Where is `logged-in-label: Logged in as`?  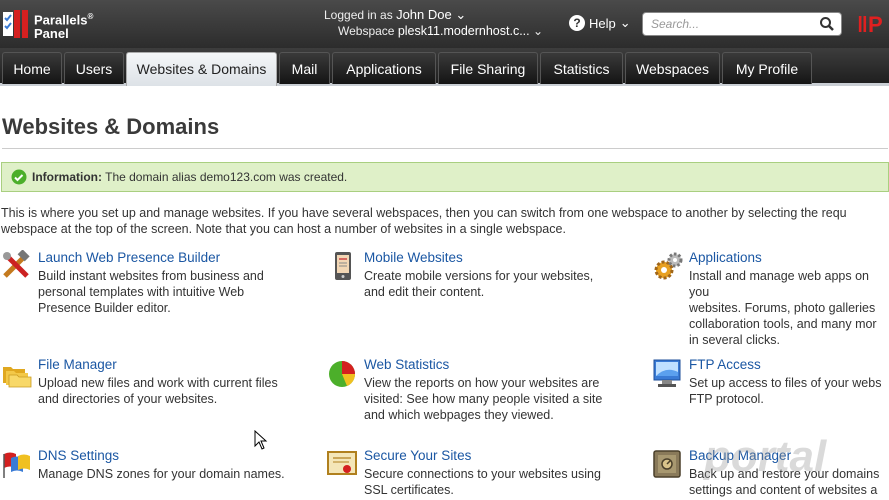 logged-in-label: Logged in as is located at coordinates (358, 15).